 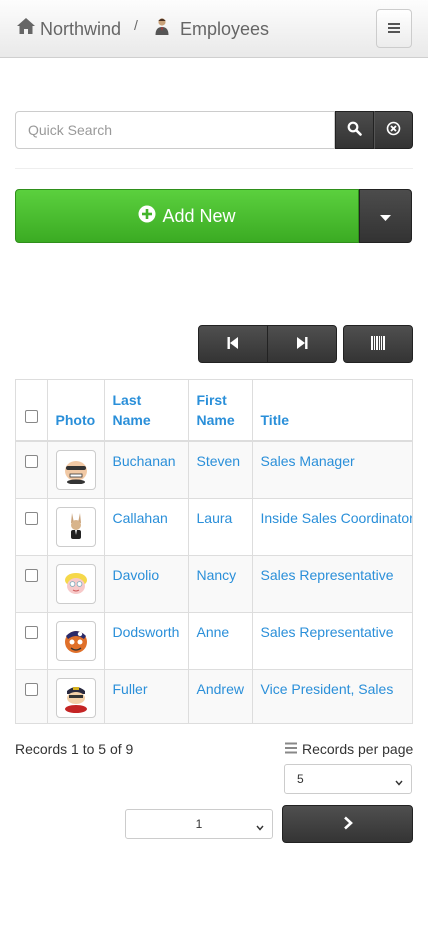 I want to click on add-new-label: Add New, so click(x=199, y=215).